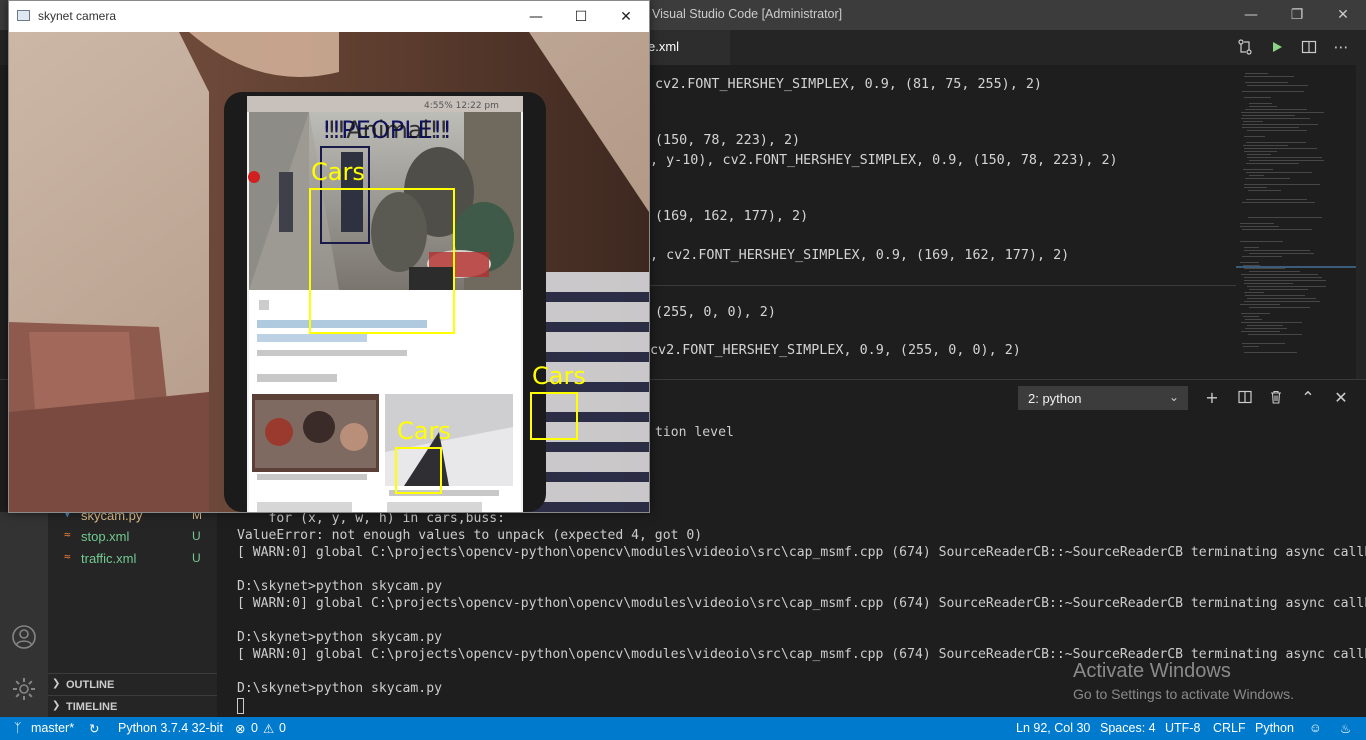 The height and width of the screenshot is (740, 1366). Describe the element at coordinates (24, 689) in the screenshot. I see `settings-gear-icon` at that location.